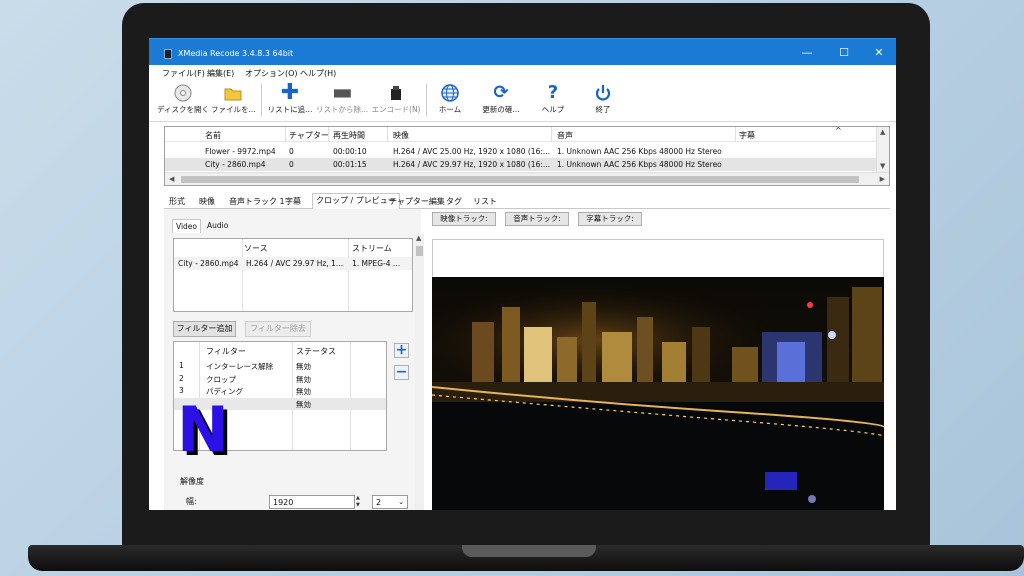 The height and width of the screenshot is (576, 1024). Describe the element at coordinates (610, 219) in the screenshot. I see `subtitle-track-button: 字幕トラック:` at that location.